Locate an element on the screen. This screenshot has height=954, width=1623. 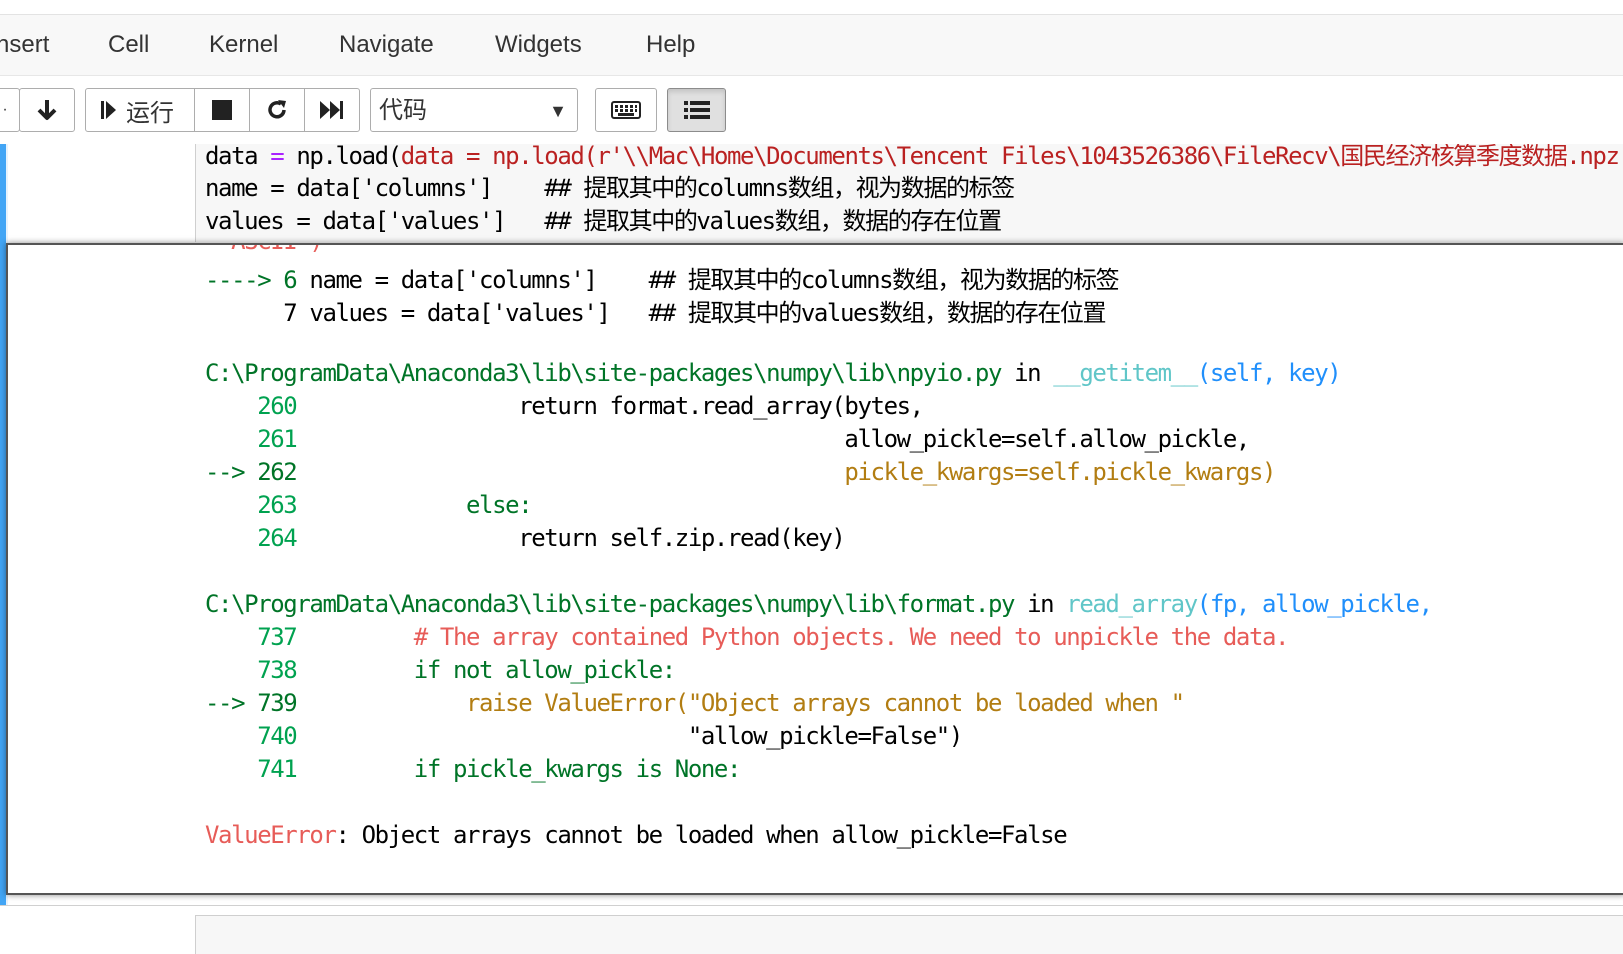
line-738: 738 if not allow_pickle: is located at coordinates (440, 670).